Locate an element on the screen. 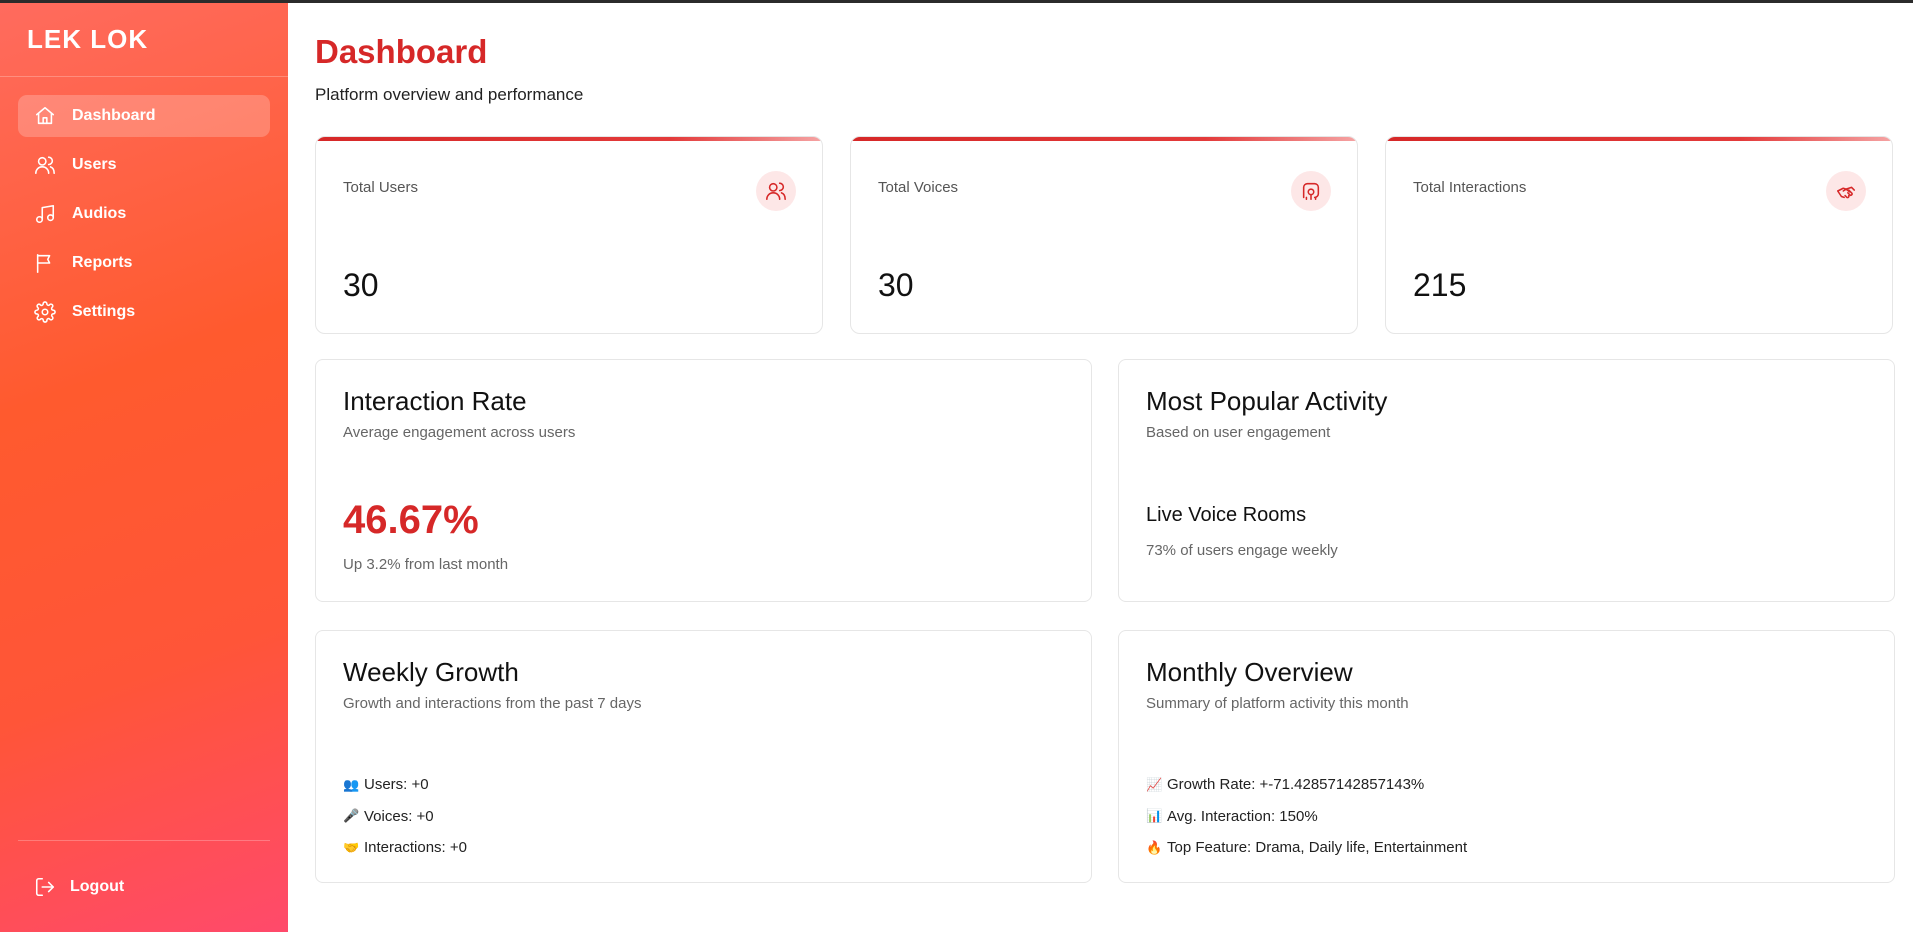 The width and height of the screenshot is (1913, 932). sidebar-nav: Dashboard Users Audios Reports Settings is located at coordinates (144, 205).